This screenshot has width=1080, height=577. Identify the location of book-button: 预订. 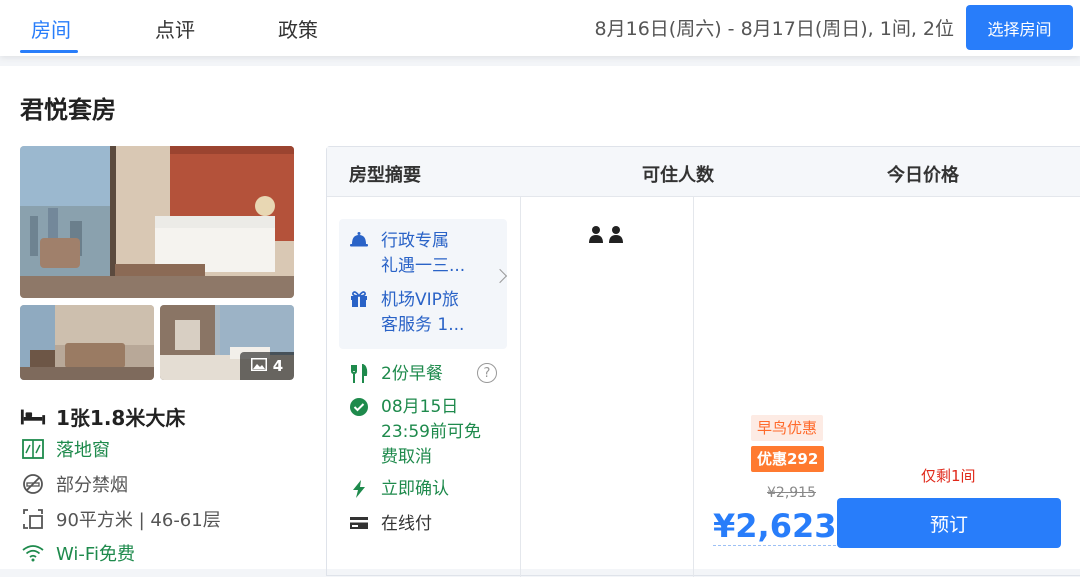
(949, 523).